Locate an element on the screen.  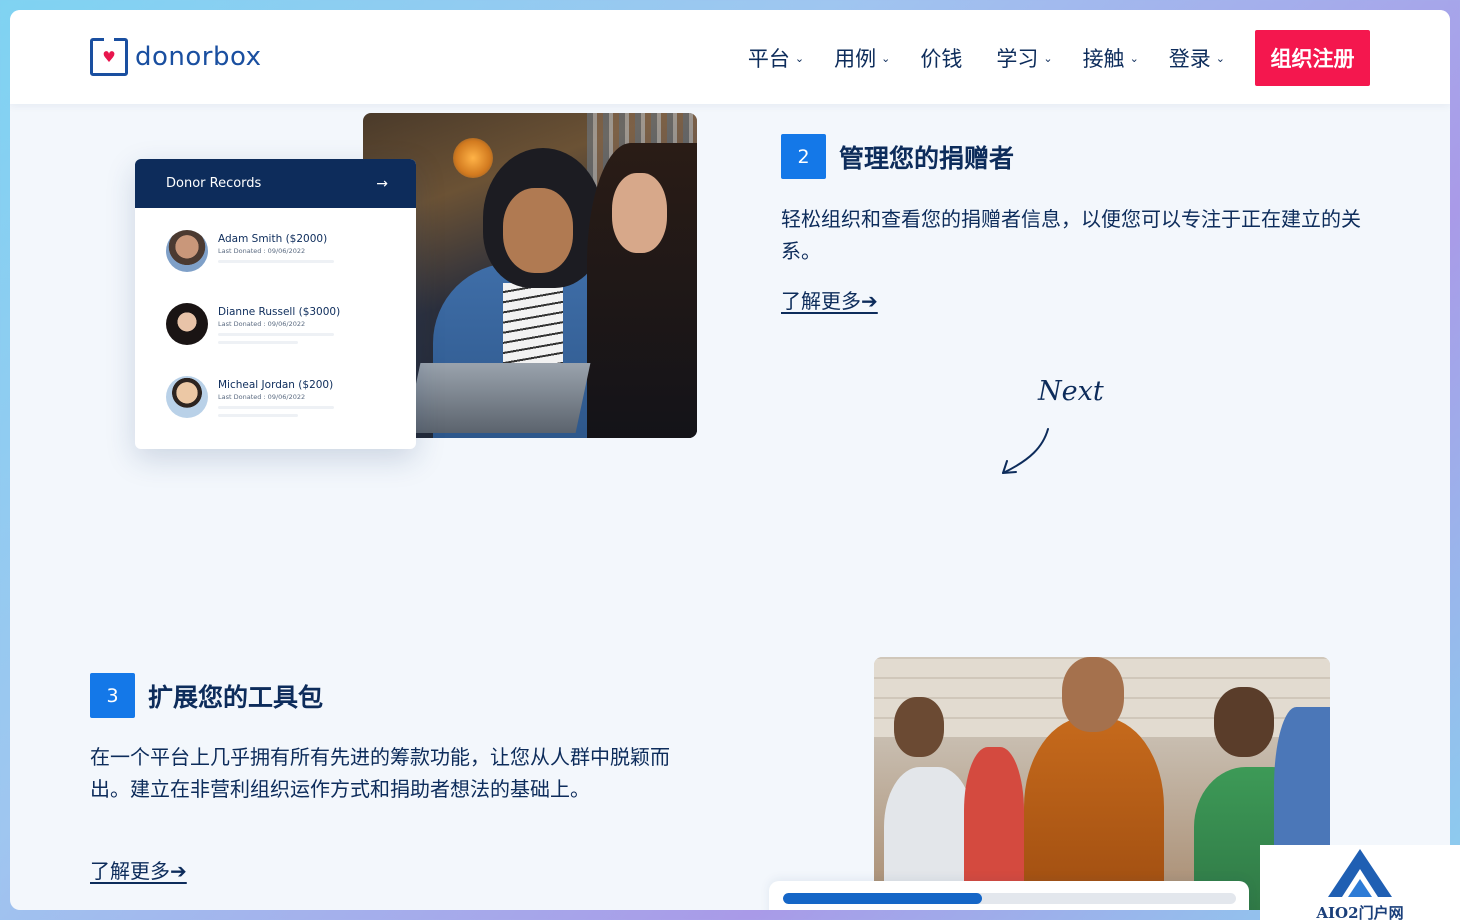
scroll-progress is located at coordinates (1009, 895).